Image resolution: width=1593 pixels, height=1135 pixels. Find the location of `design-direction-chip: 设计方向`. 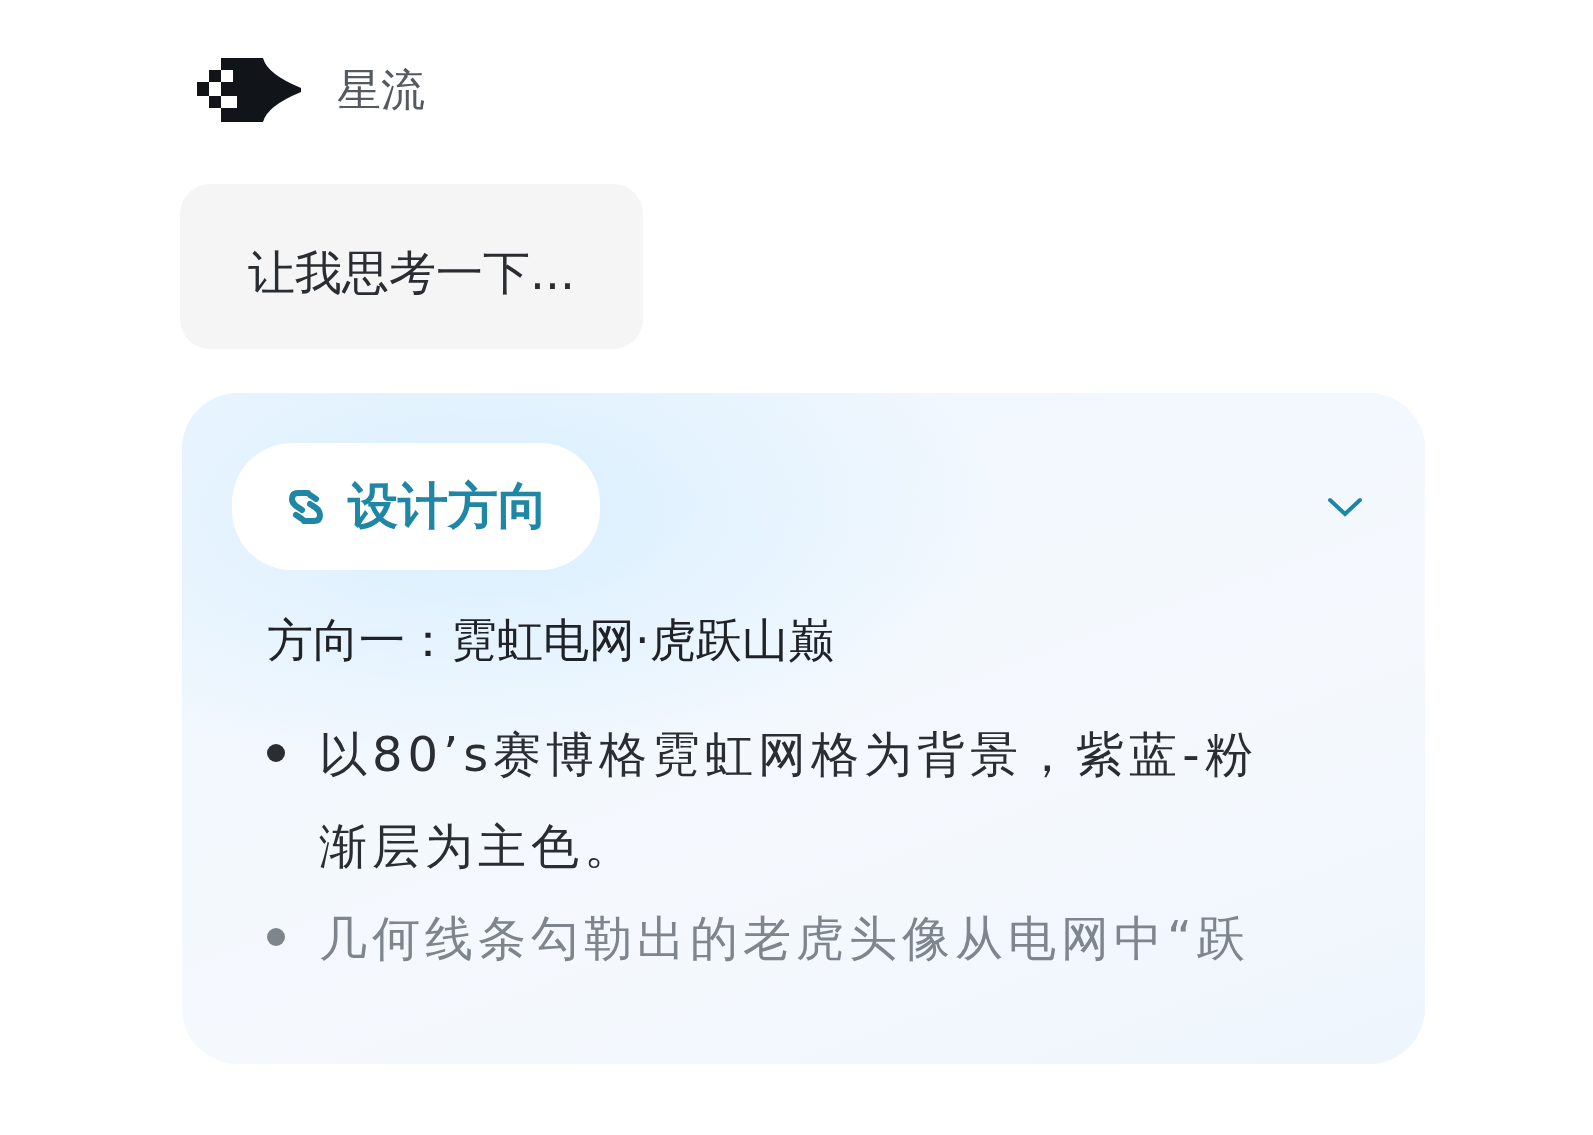

design-direction-chip: 设计方向 is located at coordinates (416, 506).